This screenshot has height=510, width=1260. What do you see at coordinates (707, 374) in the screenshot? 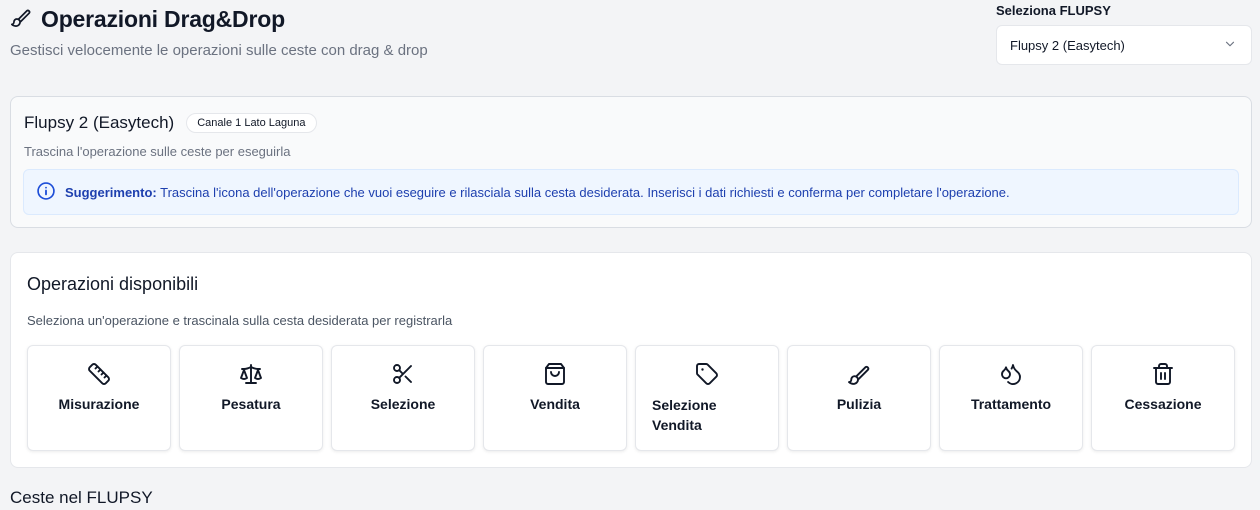
I see `tag-icon` at bounding box center [707, 374].